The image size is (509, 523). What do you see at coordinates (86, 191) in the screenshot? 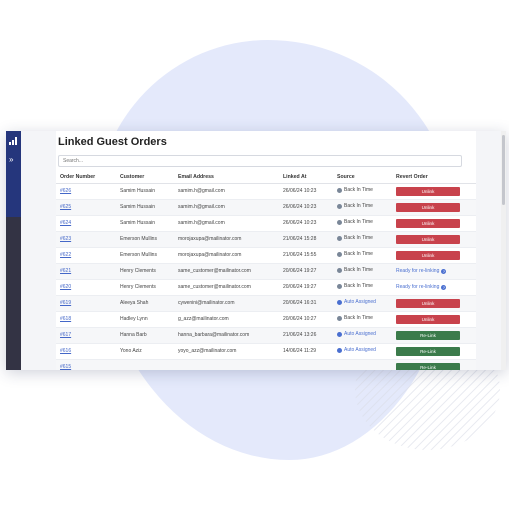
I see `order-number-cell: #626` at bounding box center [86, 191].